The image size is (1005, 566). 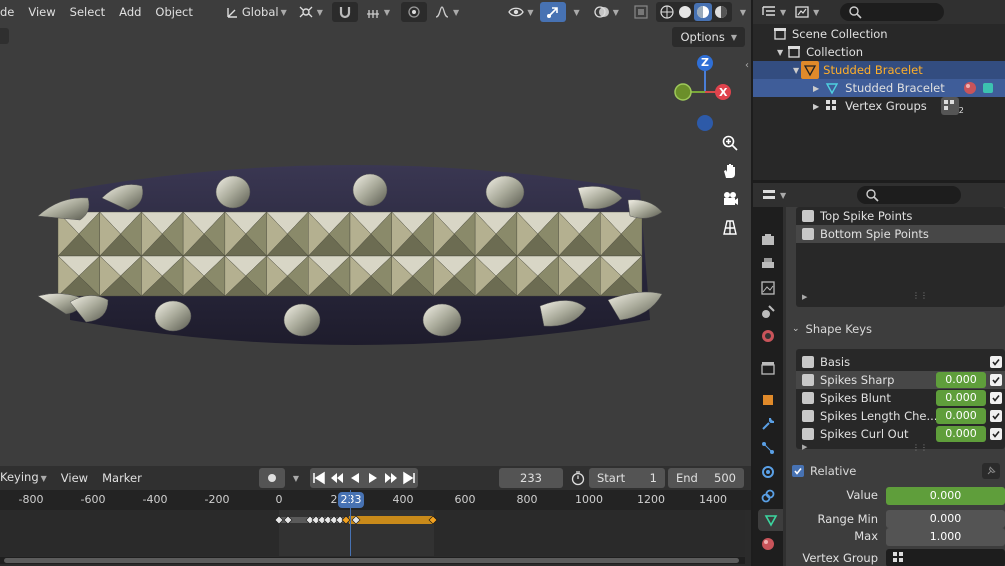 I want to click on tab-constraints, so click(x=768, y=496).